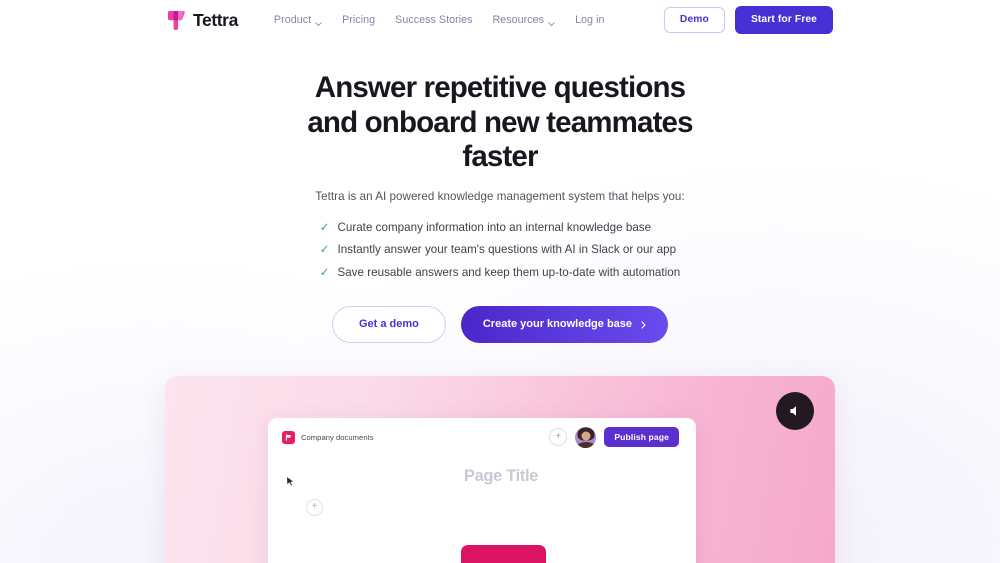 The height and width of the screenshot is (563, 1000). Describe the element at coordinates (482, 437) in the screenshot. I see `app-topbar: Company documents + Publish page` at that location.